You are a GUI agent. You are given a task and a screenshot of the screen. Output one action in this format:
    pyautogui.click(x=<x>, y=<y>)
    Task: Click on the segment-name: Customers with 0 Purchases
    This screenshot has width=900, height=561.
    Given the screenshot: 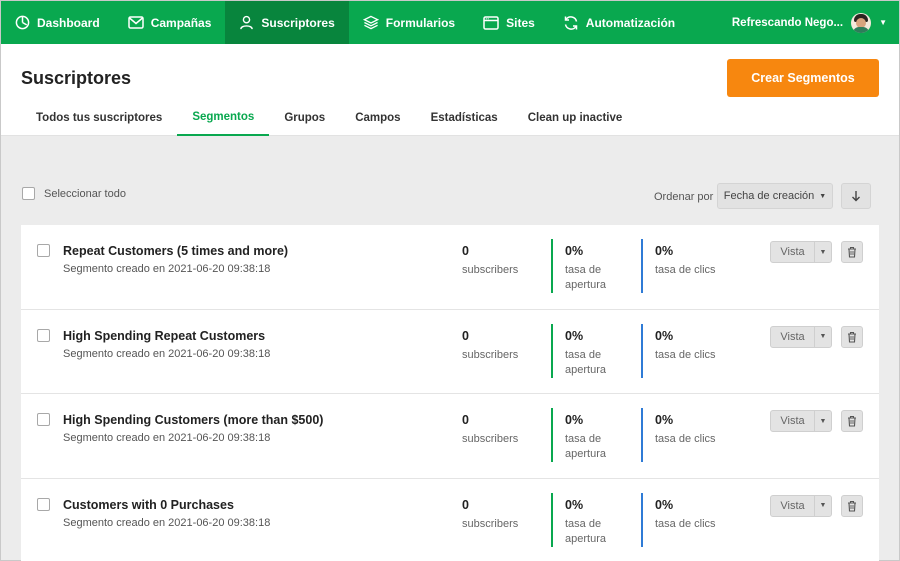 What is the action you would take?
    pyautogui.click(x=148, y=505)
    